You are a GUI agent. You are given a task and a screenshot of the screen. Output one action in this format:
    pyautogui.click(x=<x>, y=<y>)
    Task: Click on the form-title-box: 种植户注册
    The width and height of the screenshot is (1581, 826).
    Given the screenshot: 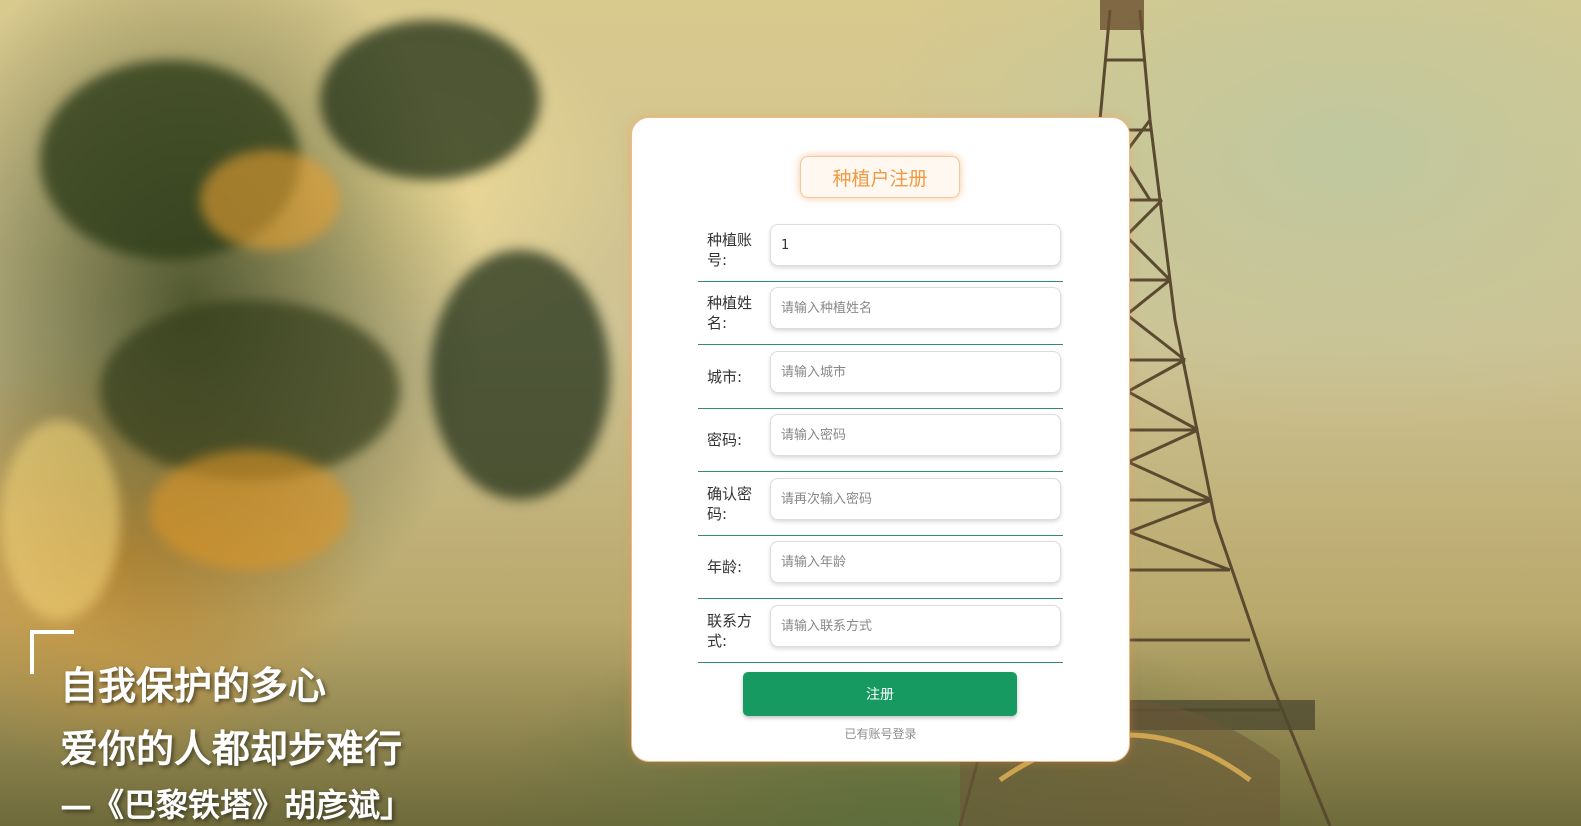 What is the action you would take?
    pyautogui.click(x=880, y=177)
    